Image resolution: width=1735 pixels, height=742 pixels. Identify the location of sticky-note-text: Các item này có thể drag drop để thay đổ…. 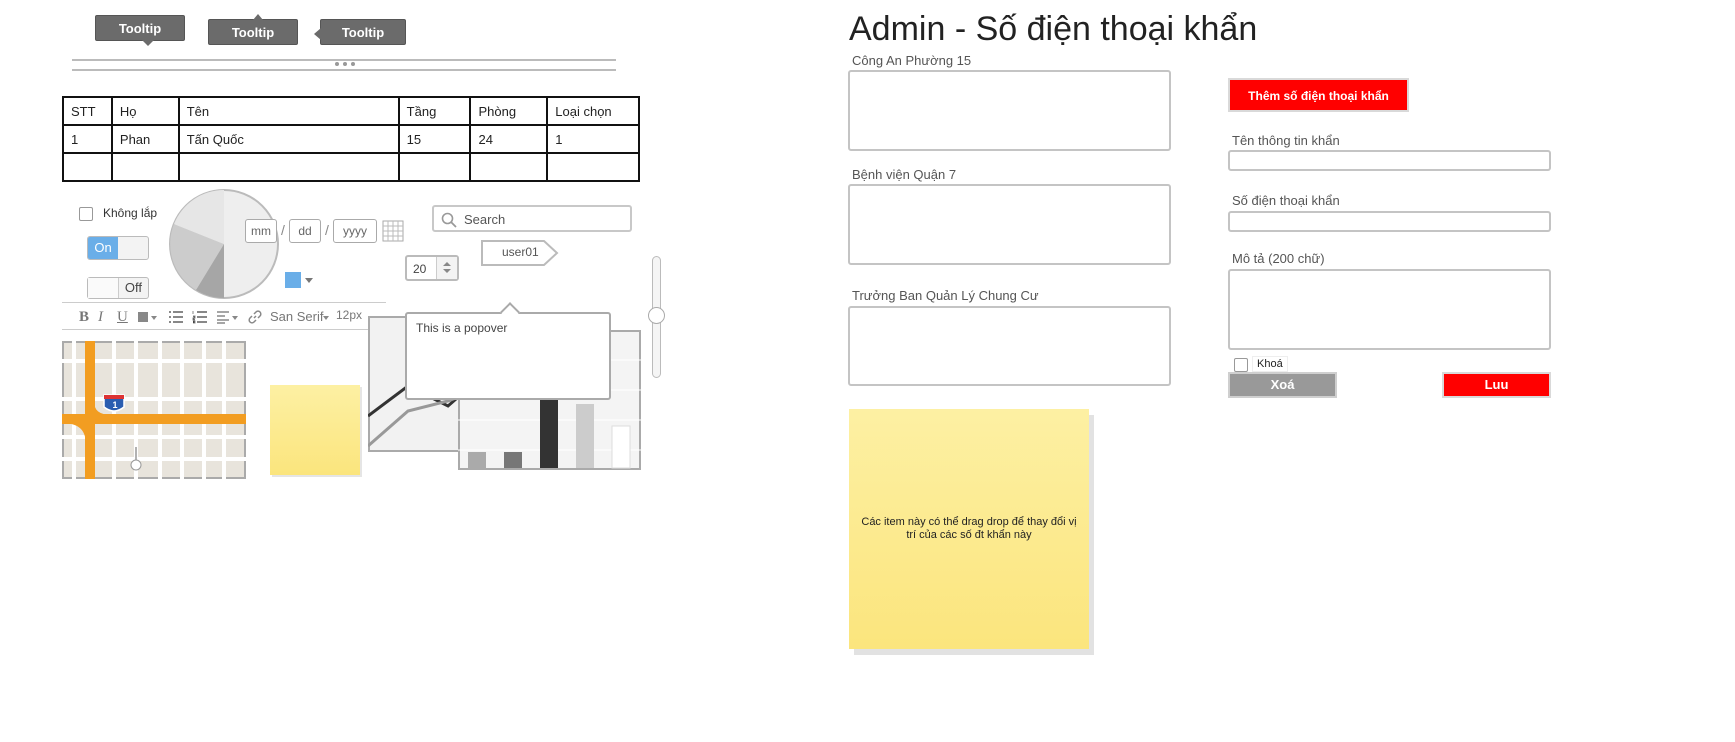
(969, 528).